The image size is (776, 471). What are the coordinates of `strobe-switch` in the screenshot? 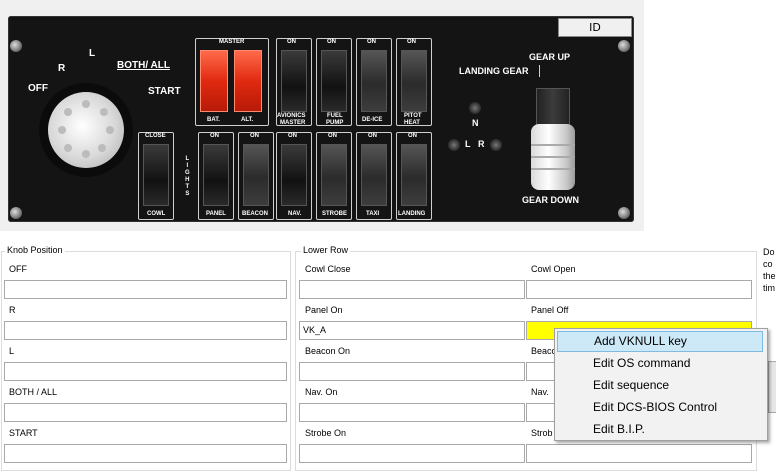 It's located at (334, 175).